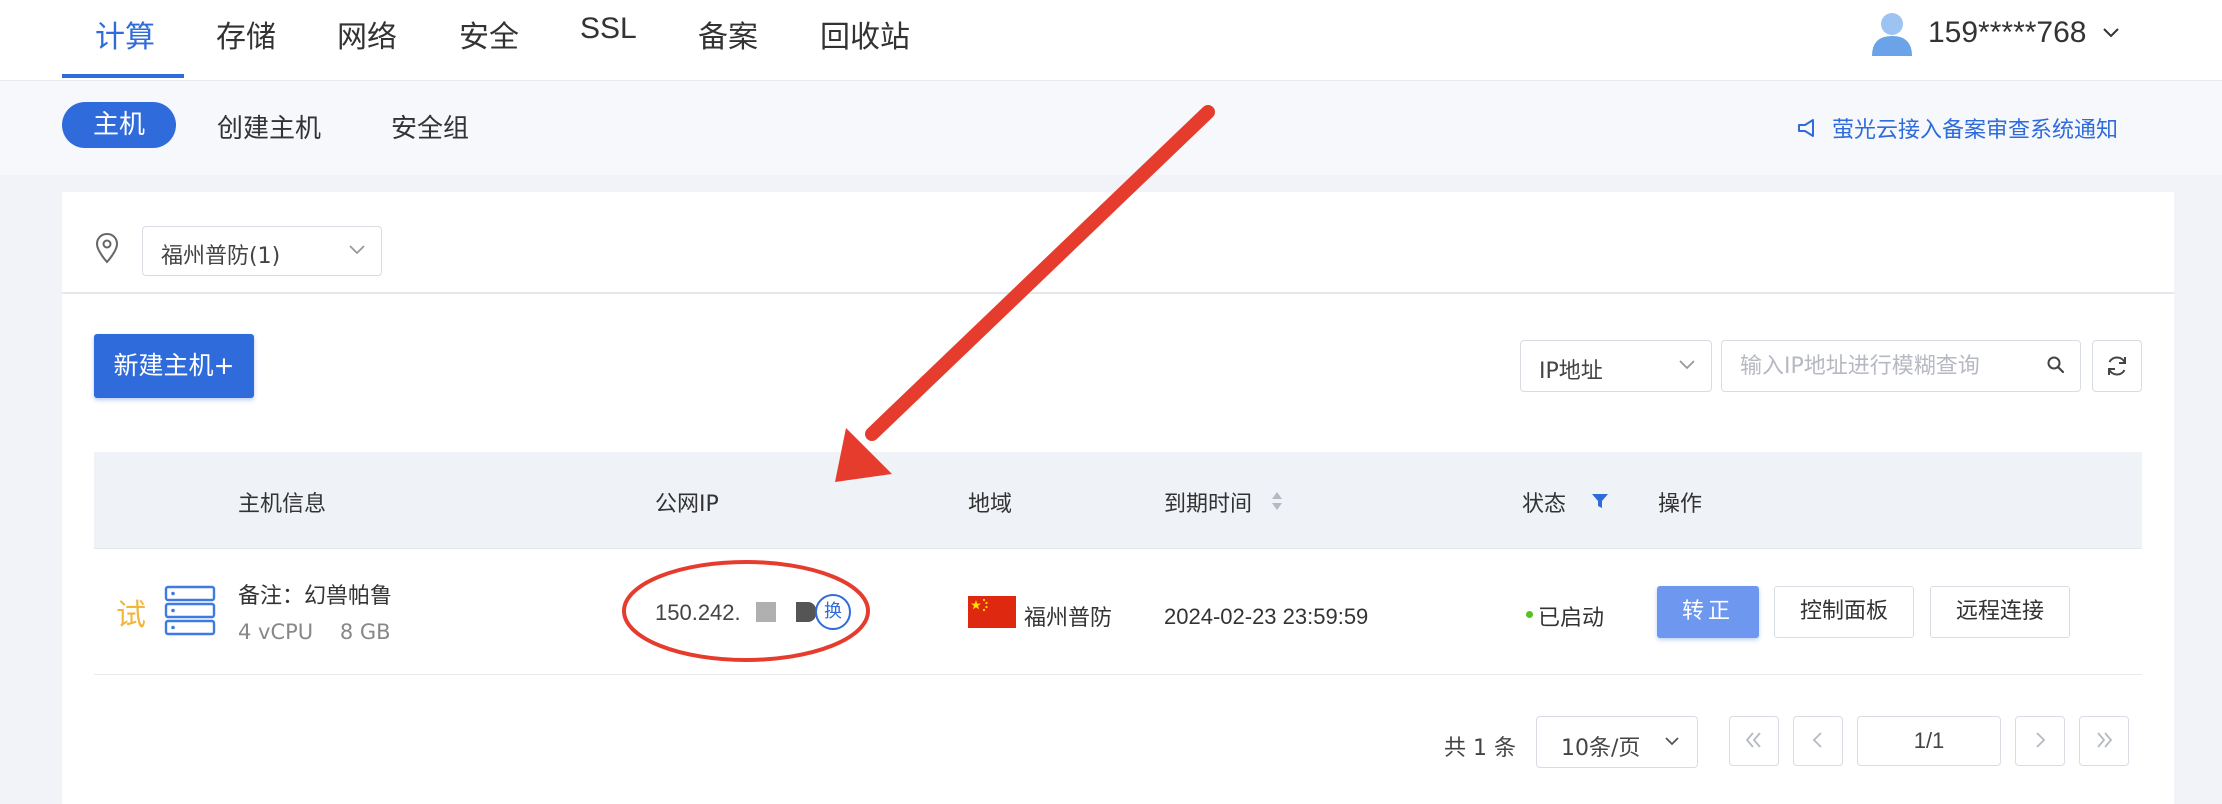 Image resolution: width=2222 pixels, height=804 pixels. Describe the element at coordinates (2000, 612) in the screenshot. I see `remote-connect-button: 远程连接` at that location.